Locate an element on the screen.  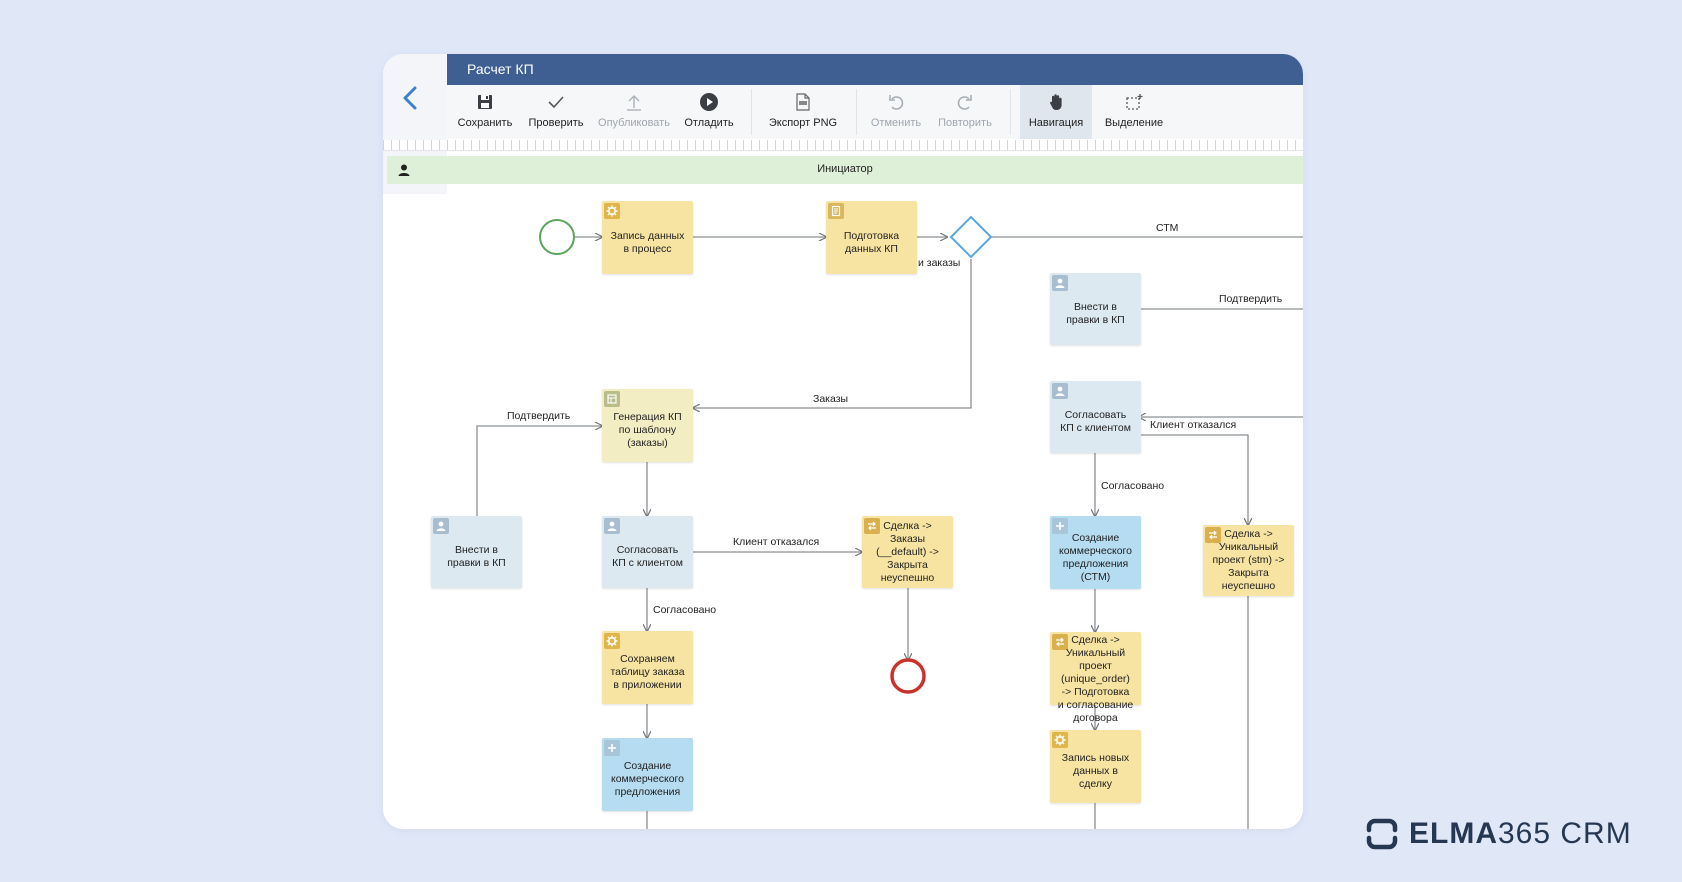
edge-label-agreed-right: Согласовано is located at coordinates (1133, 486).